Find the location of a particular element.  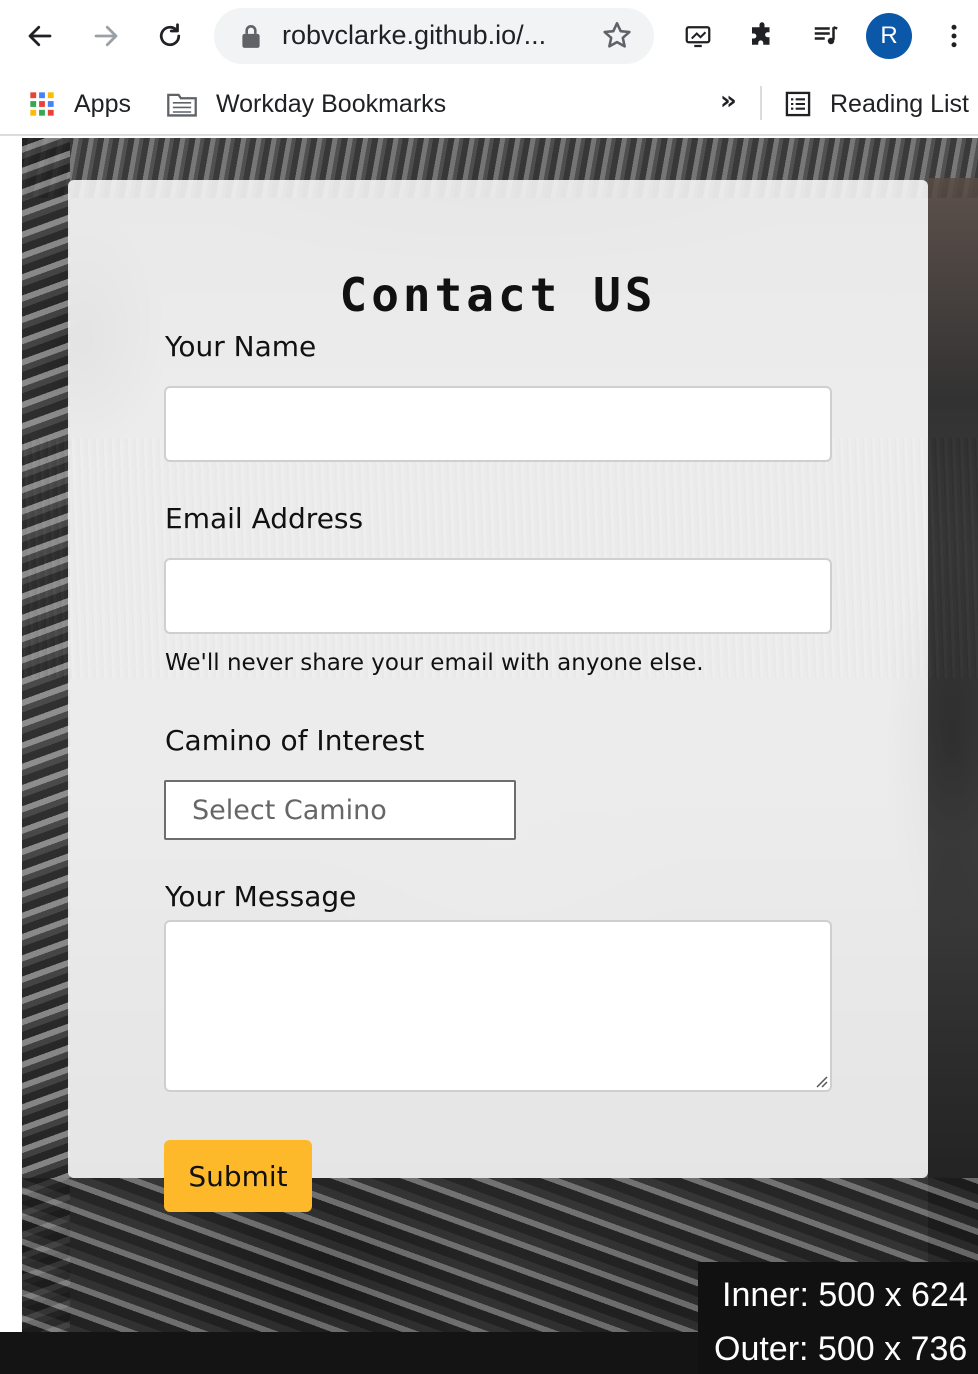

bookmark-label: Apps is located at coordinates (102, 103).